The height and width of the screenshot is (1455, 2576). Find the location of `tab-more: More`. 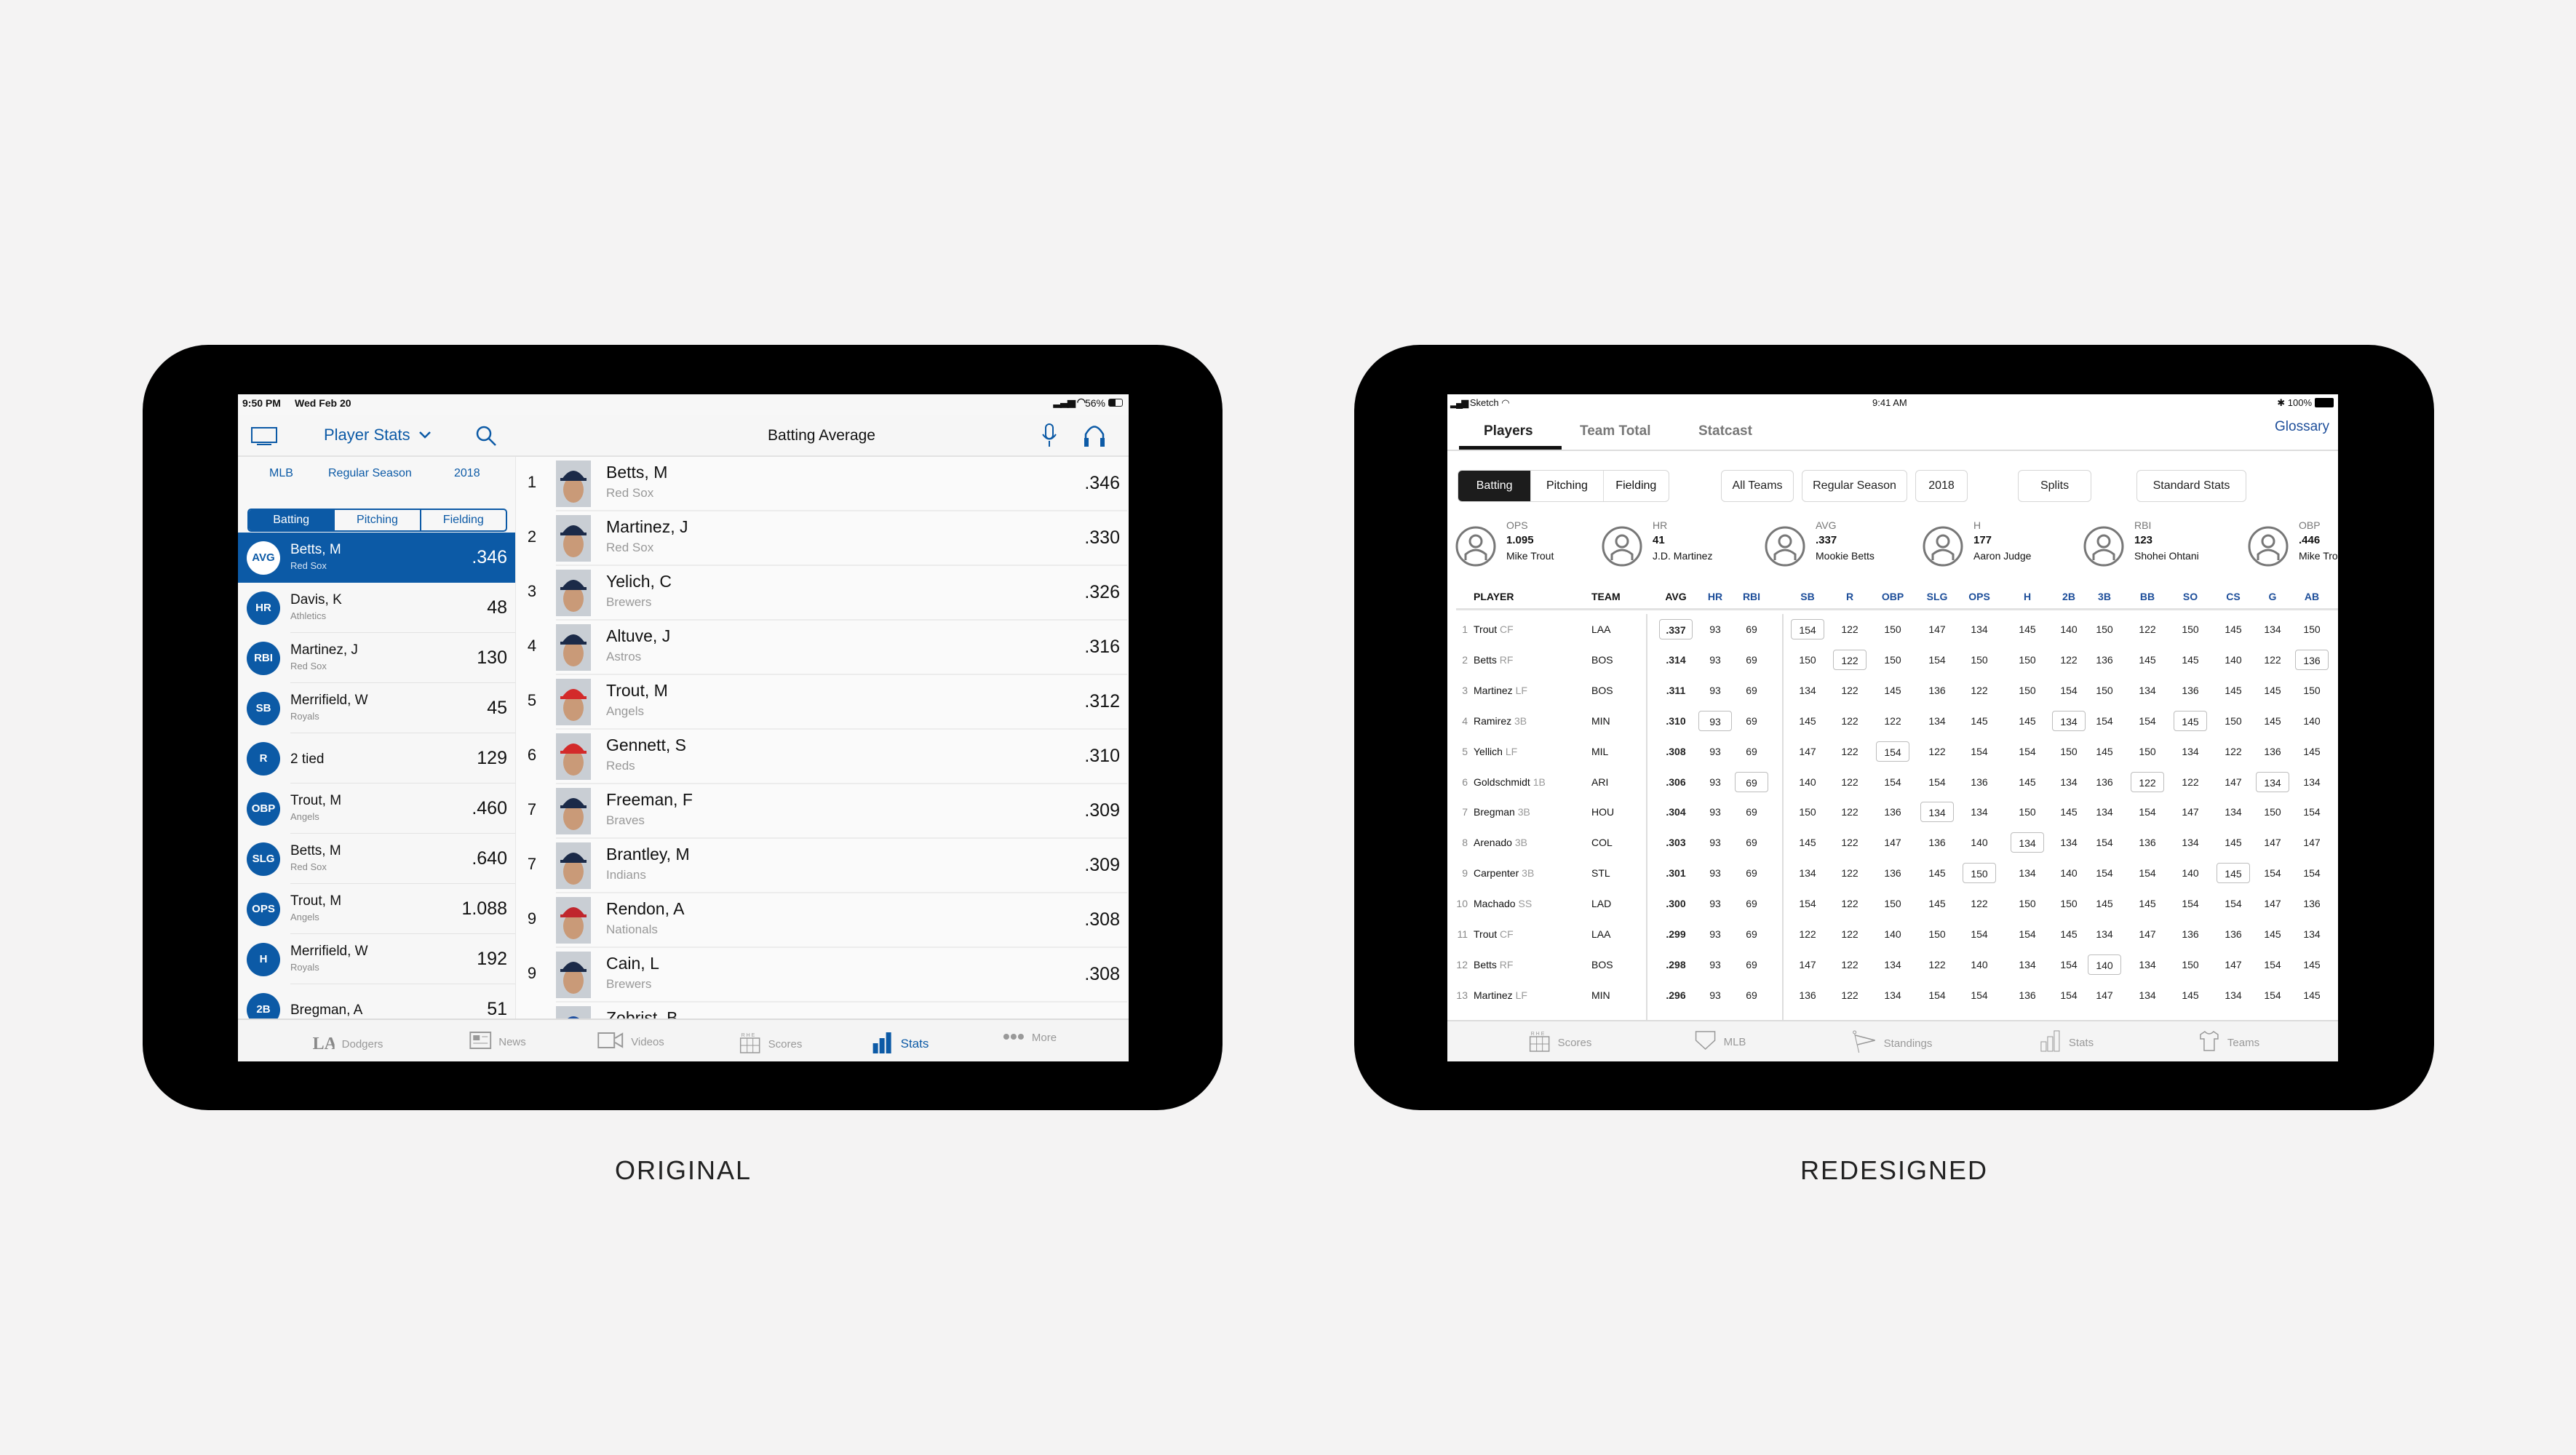

tab-more: More is located at coordinates (1030, 1038).